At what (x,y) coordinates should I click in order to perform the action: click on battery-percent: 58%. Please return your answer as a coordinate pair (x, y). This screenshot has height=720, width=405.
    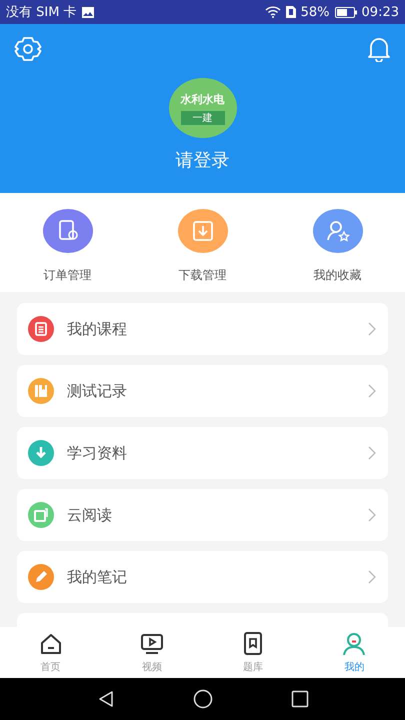
    Looking at the image, I should click on (315, 12).